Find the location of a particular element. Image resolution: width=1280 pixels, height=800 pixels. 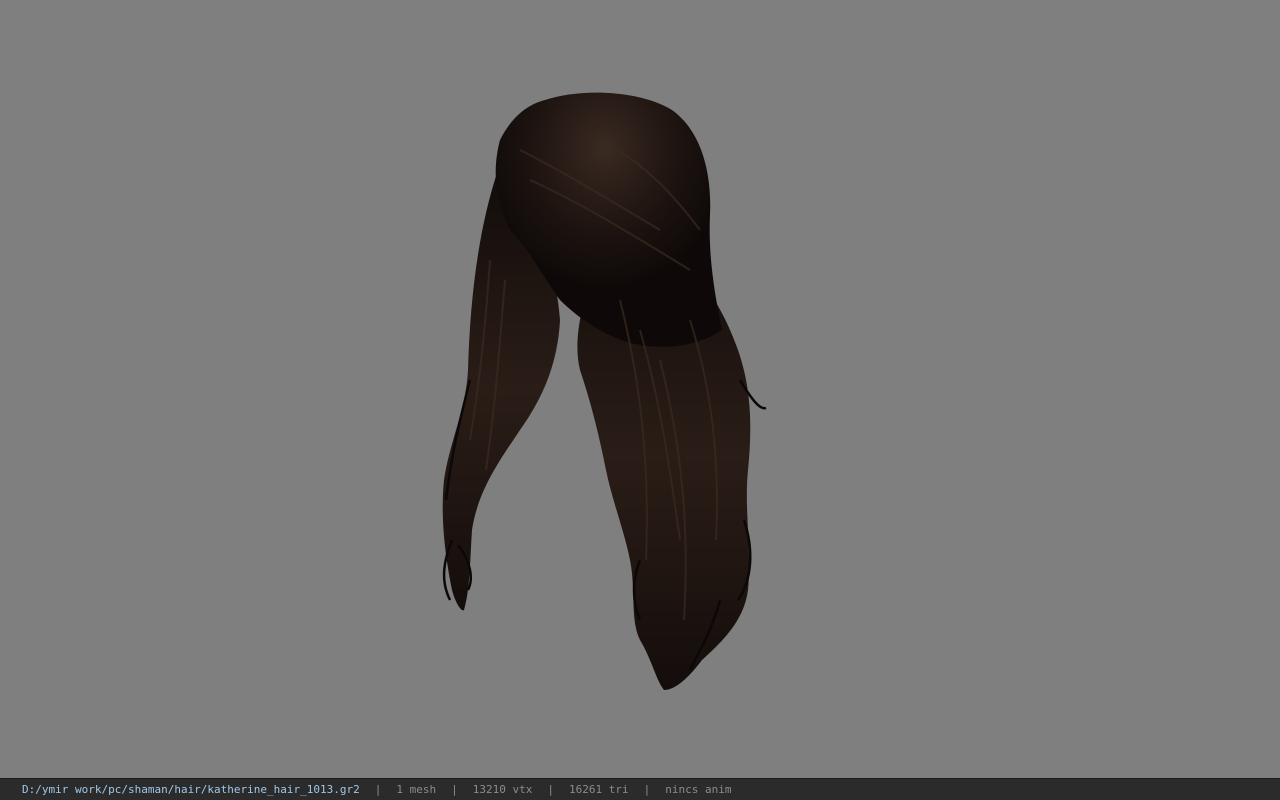

triangle-count: 16261 tri is located at coordinates (599, 789).